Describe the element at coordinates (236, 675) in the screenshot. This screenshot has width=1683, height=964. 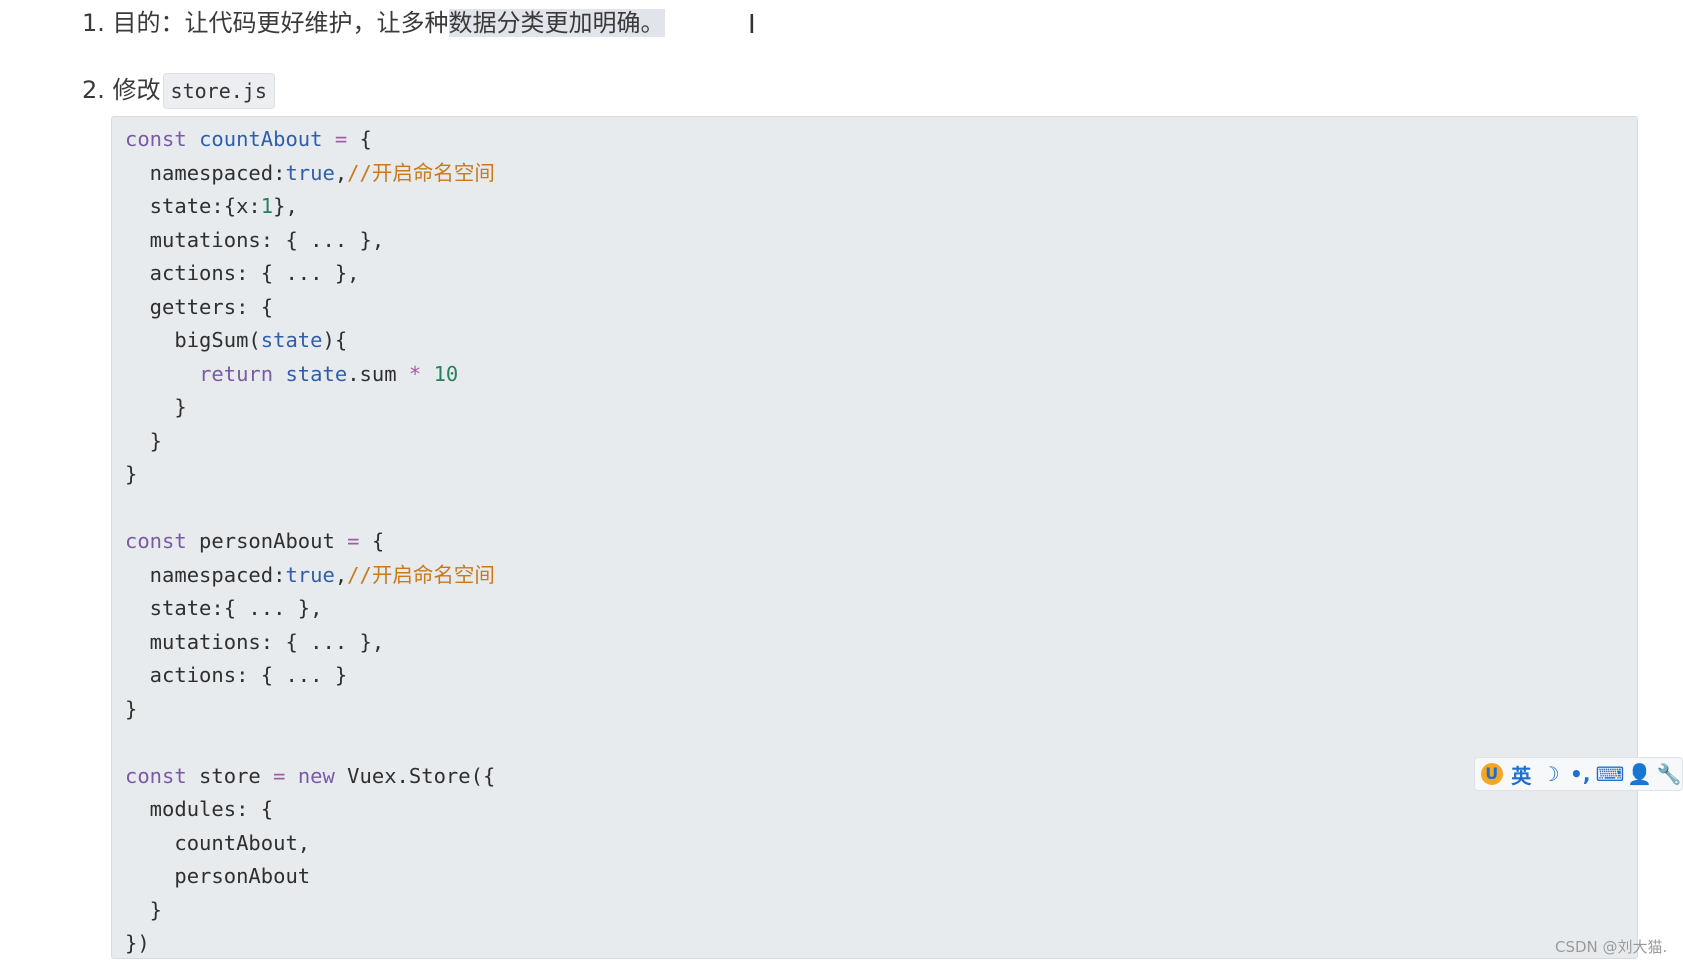
I see `code-line: actions: { ... }` at that location.